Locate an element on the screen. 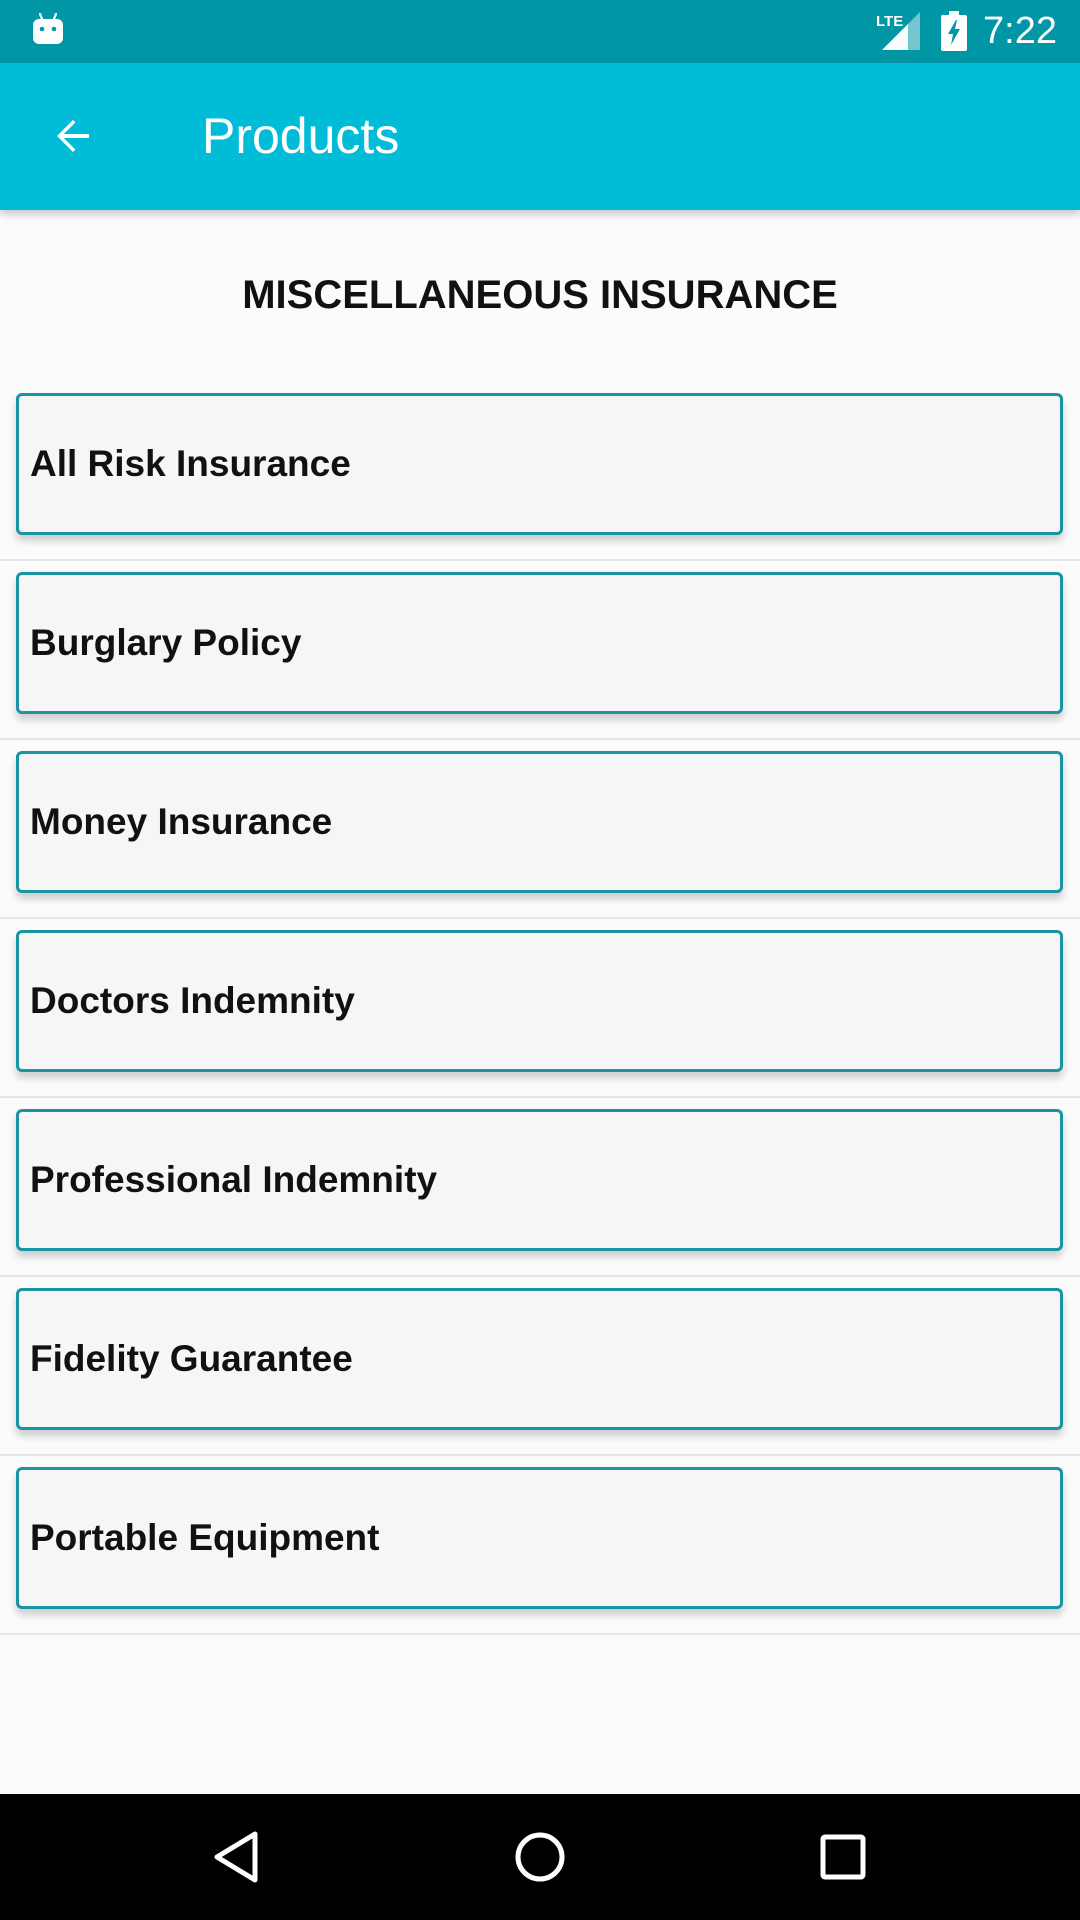 The image size is (1080, 1920). product-label: Professional Indemnity is located at coordinates (234, 1179).